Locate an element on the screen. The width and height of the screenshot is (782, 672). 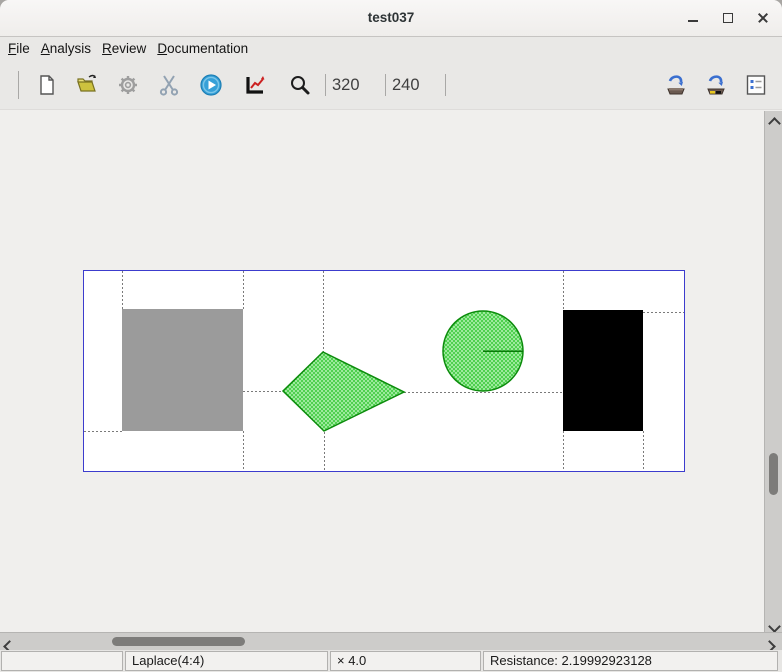
minimize-icon is located at coordinates (693, 21).